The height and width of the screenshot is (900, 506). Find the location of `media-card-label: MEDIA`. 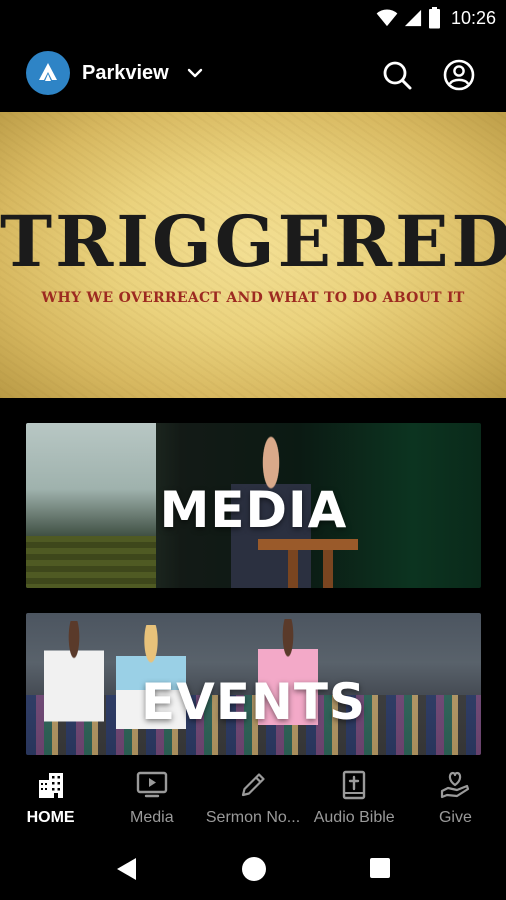

media-card-label: MEDIA is located at coordinates (253, 510).